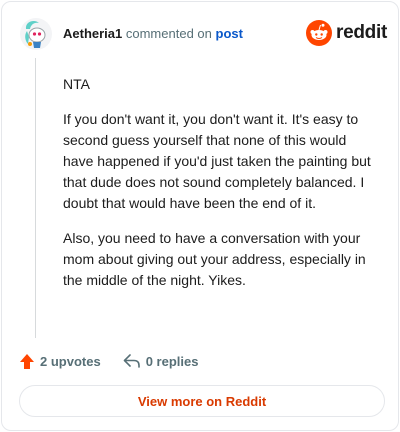 The image size is (400, 432). What do you see at coordinates (27, 361) in the screenshot?
I see `upvote-arrow-icon` at bounding box center [27, 361].